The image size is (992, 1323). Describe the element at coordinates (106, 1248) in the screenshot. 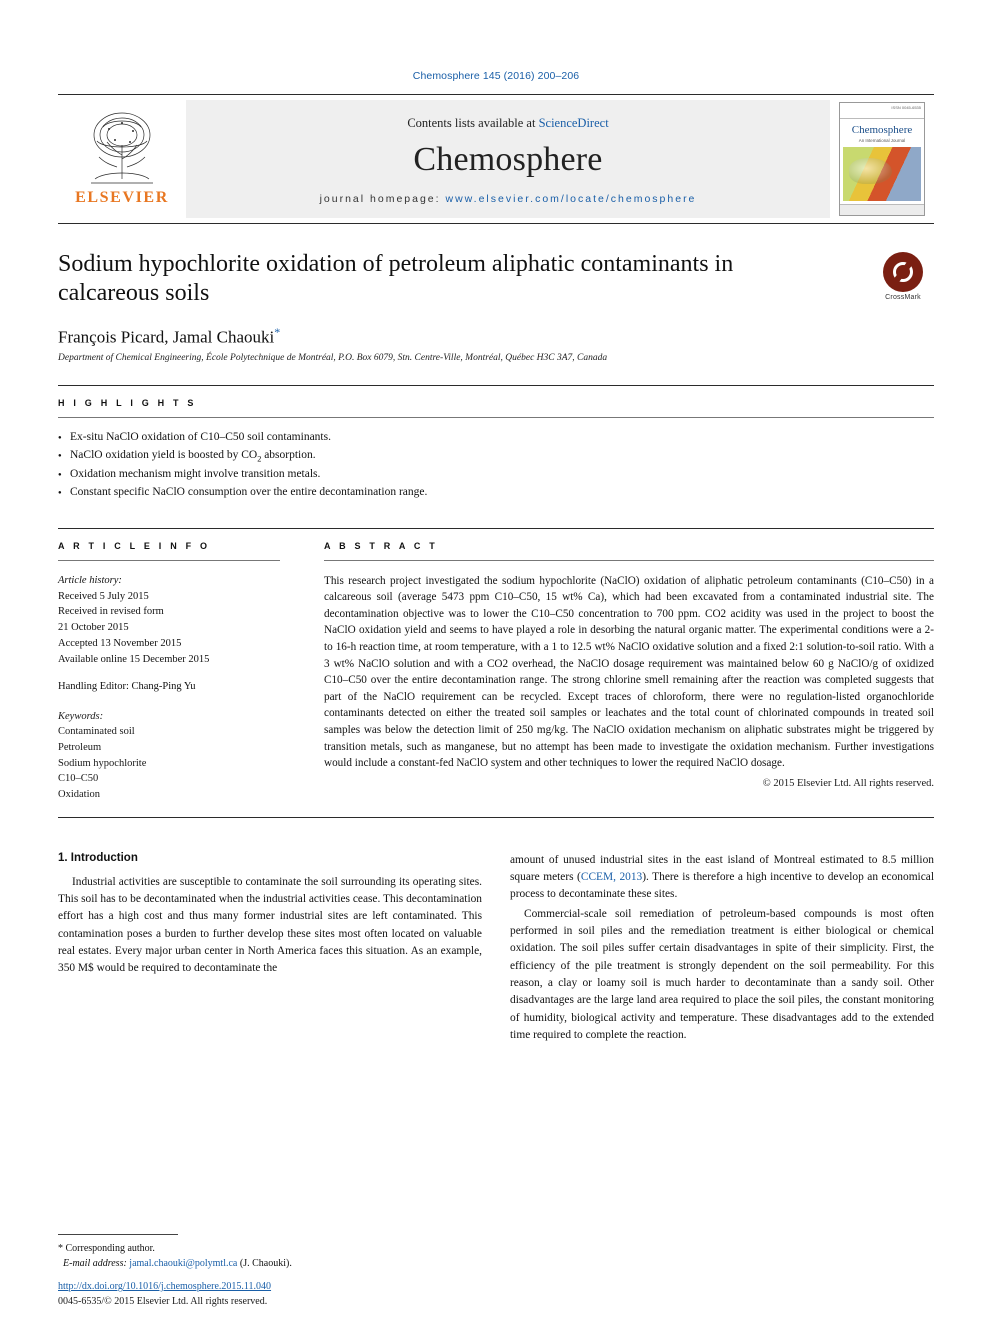

I see `corresponding-author-note: * Corresponding author.` at that location.